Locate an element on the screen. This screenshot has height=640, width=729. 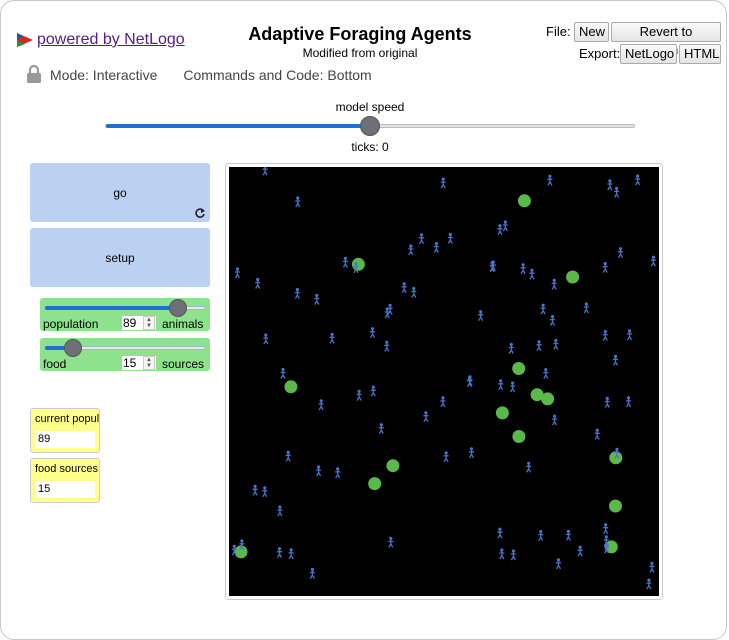
powered-by-text: powered by NetLogo is located at coordinates (111, 40).